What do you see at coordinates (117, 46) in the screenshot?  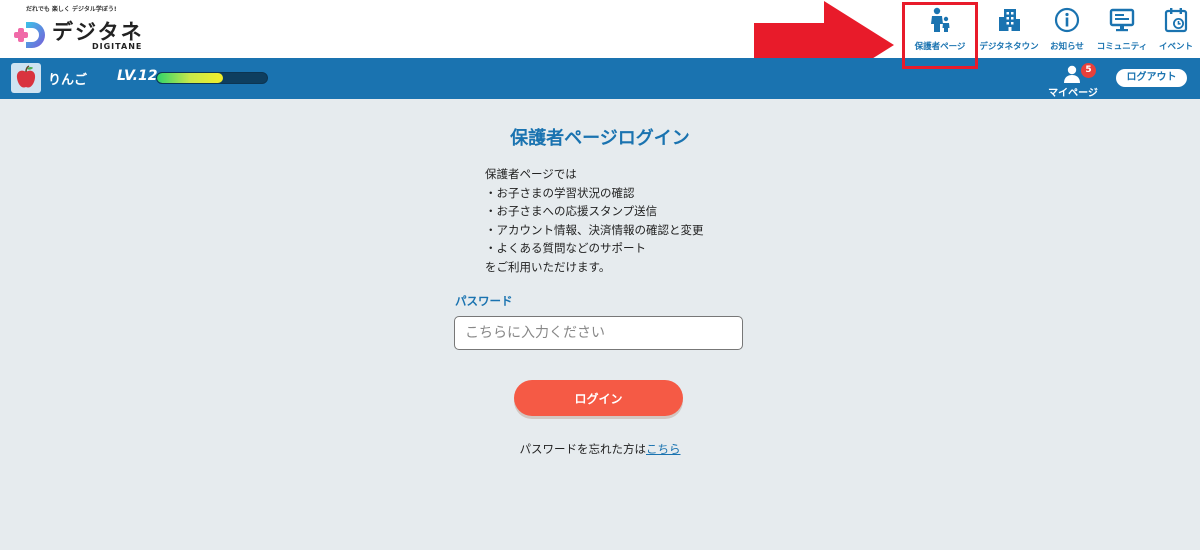 I see `logo-subtitle: DIGITANE` at bounding box center [117, 46].